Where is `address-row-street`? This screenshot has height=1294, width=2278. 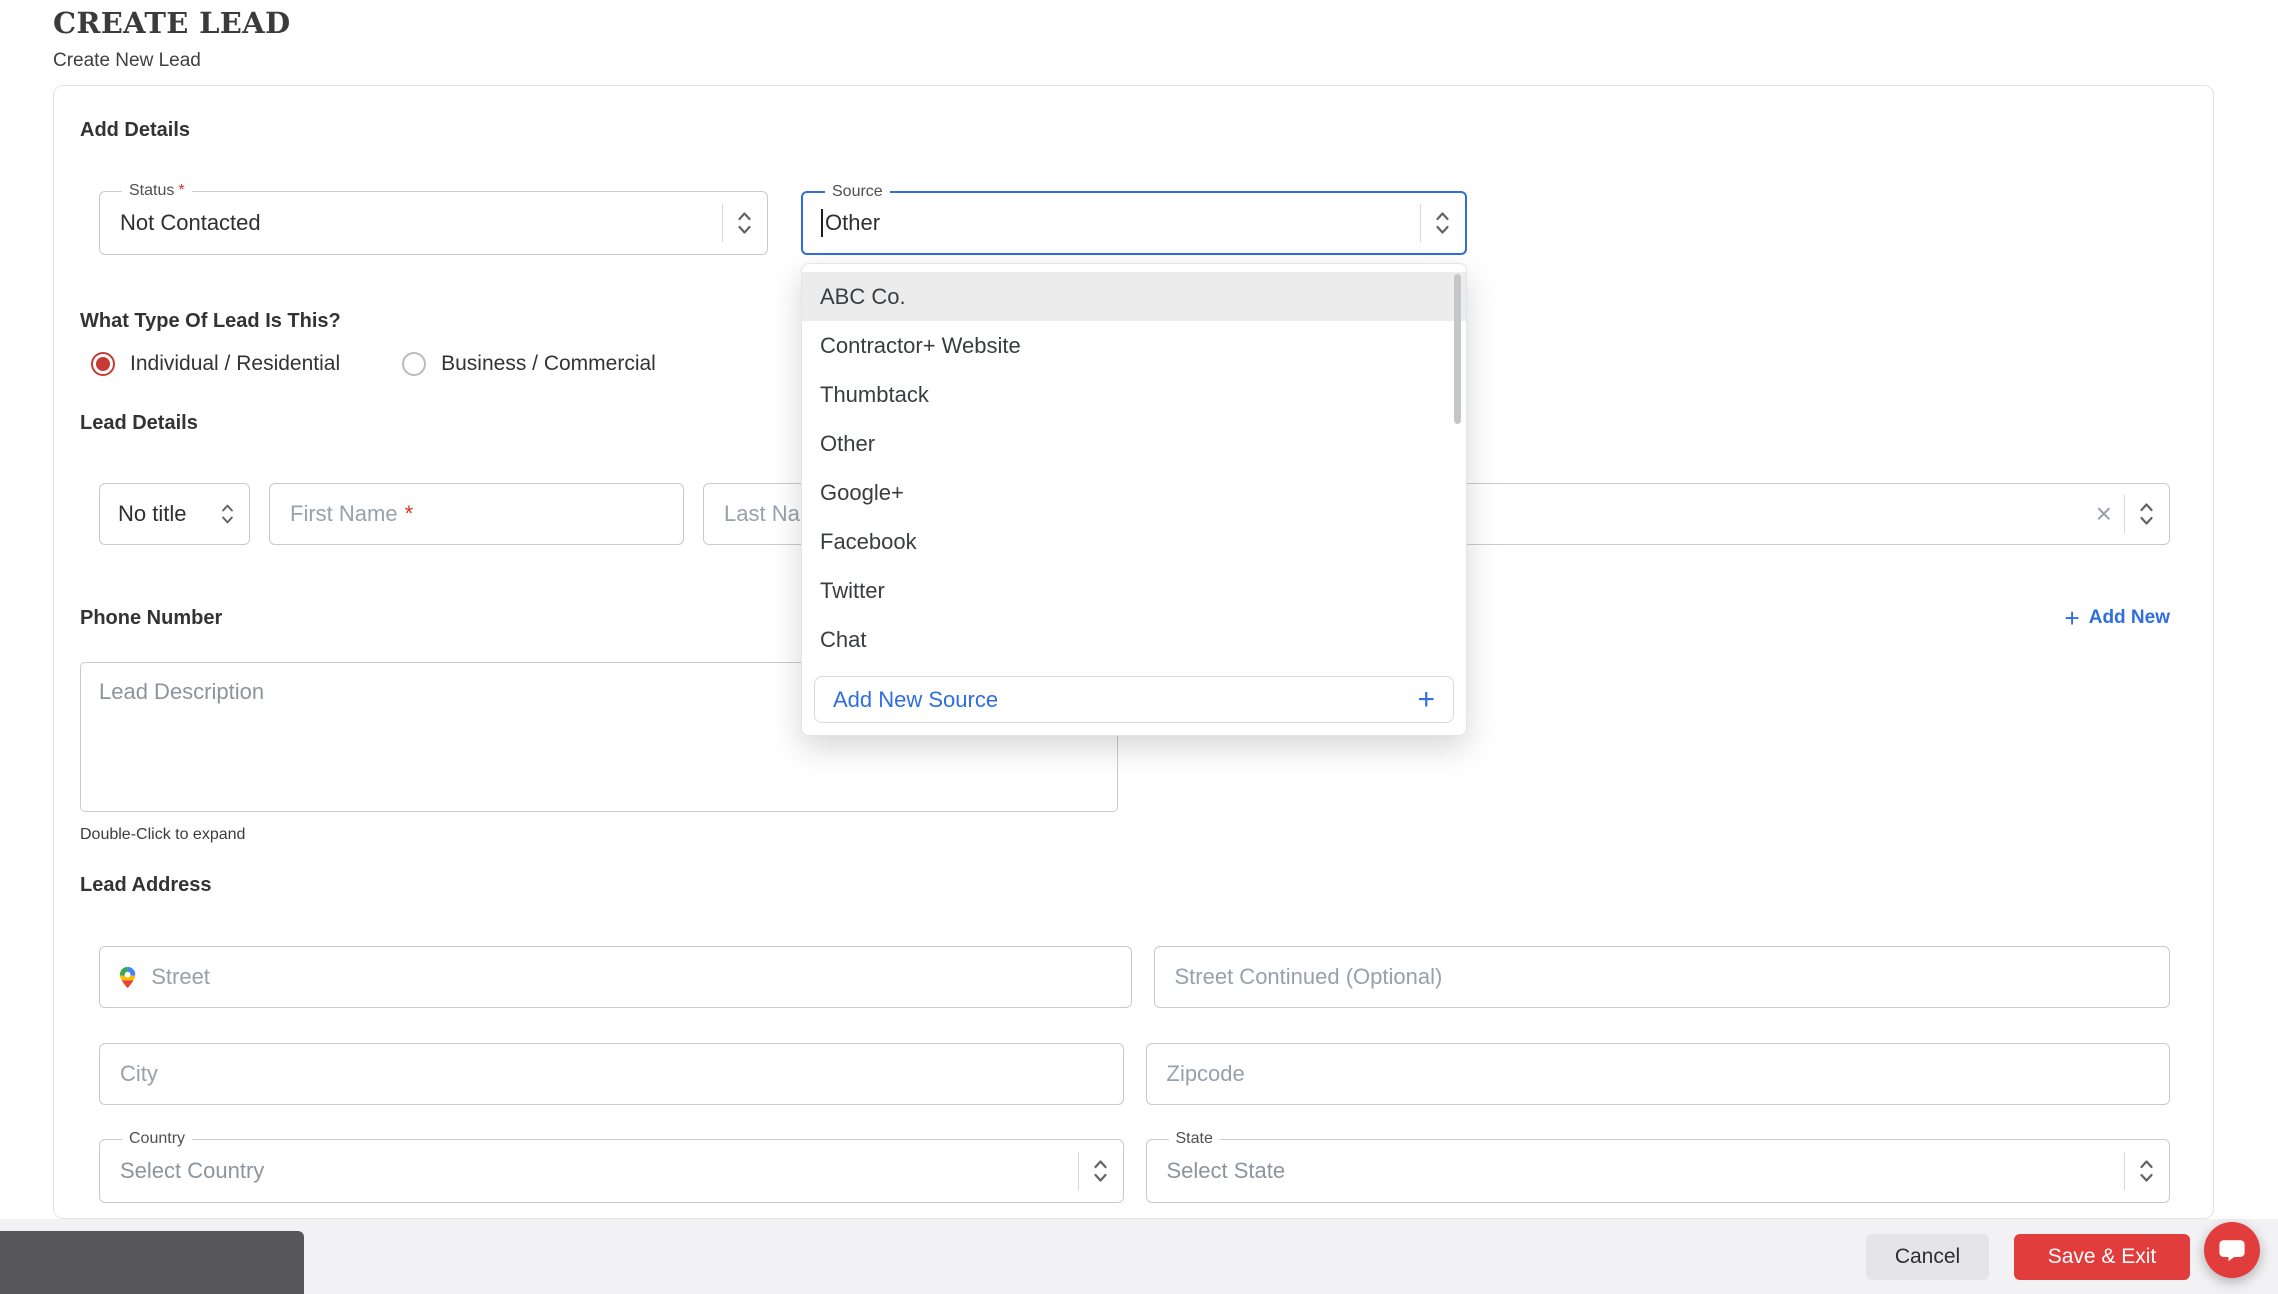
address-row-street is located at coordinates (1125, 977).